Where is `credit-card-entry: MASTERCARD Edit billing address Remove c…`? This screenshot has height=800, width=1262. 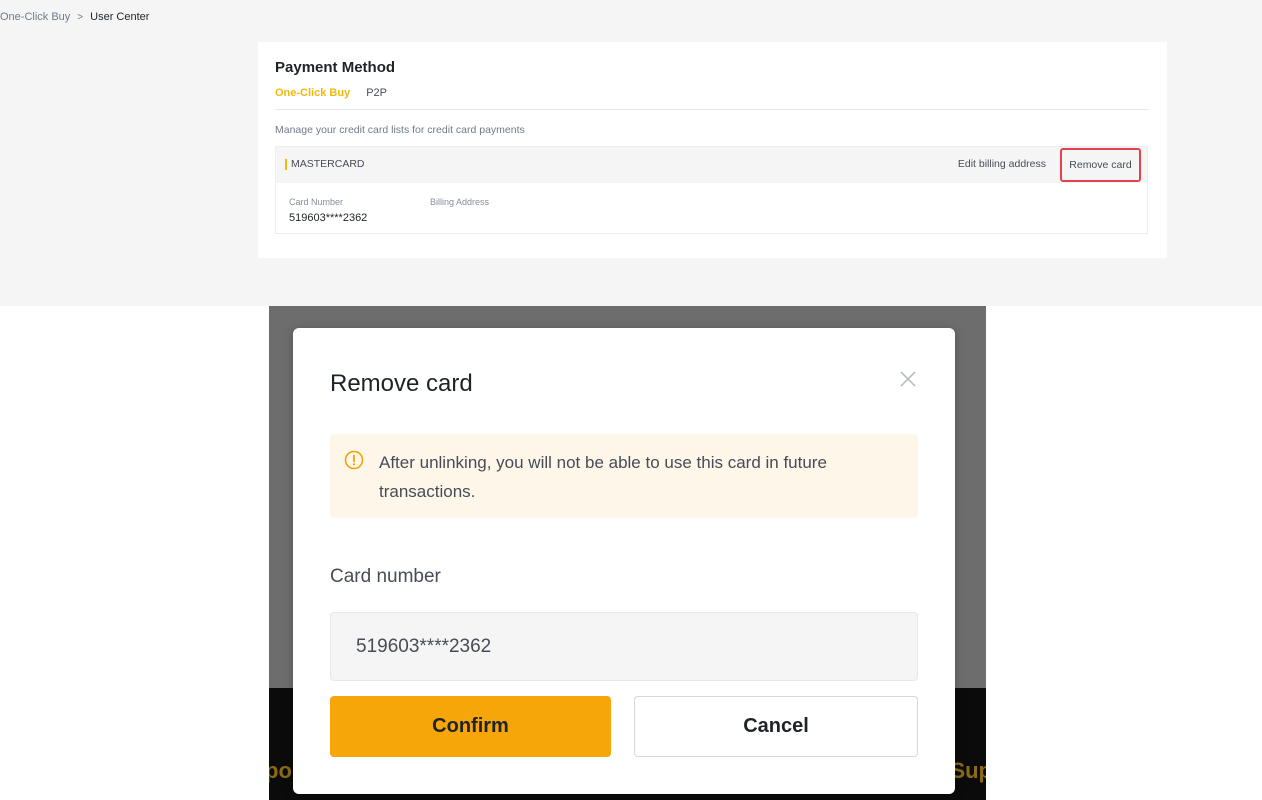 credit-card-entry: MASTERCARD Edit billing address Remove c… is located at coordinates (711, 190).